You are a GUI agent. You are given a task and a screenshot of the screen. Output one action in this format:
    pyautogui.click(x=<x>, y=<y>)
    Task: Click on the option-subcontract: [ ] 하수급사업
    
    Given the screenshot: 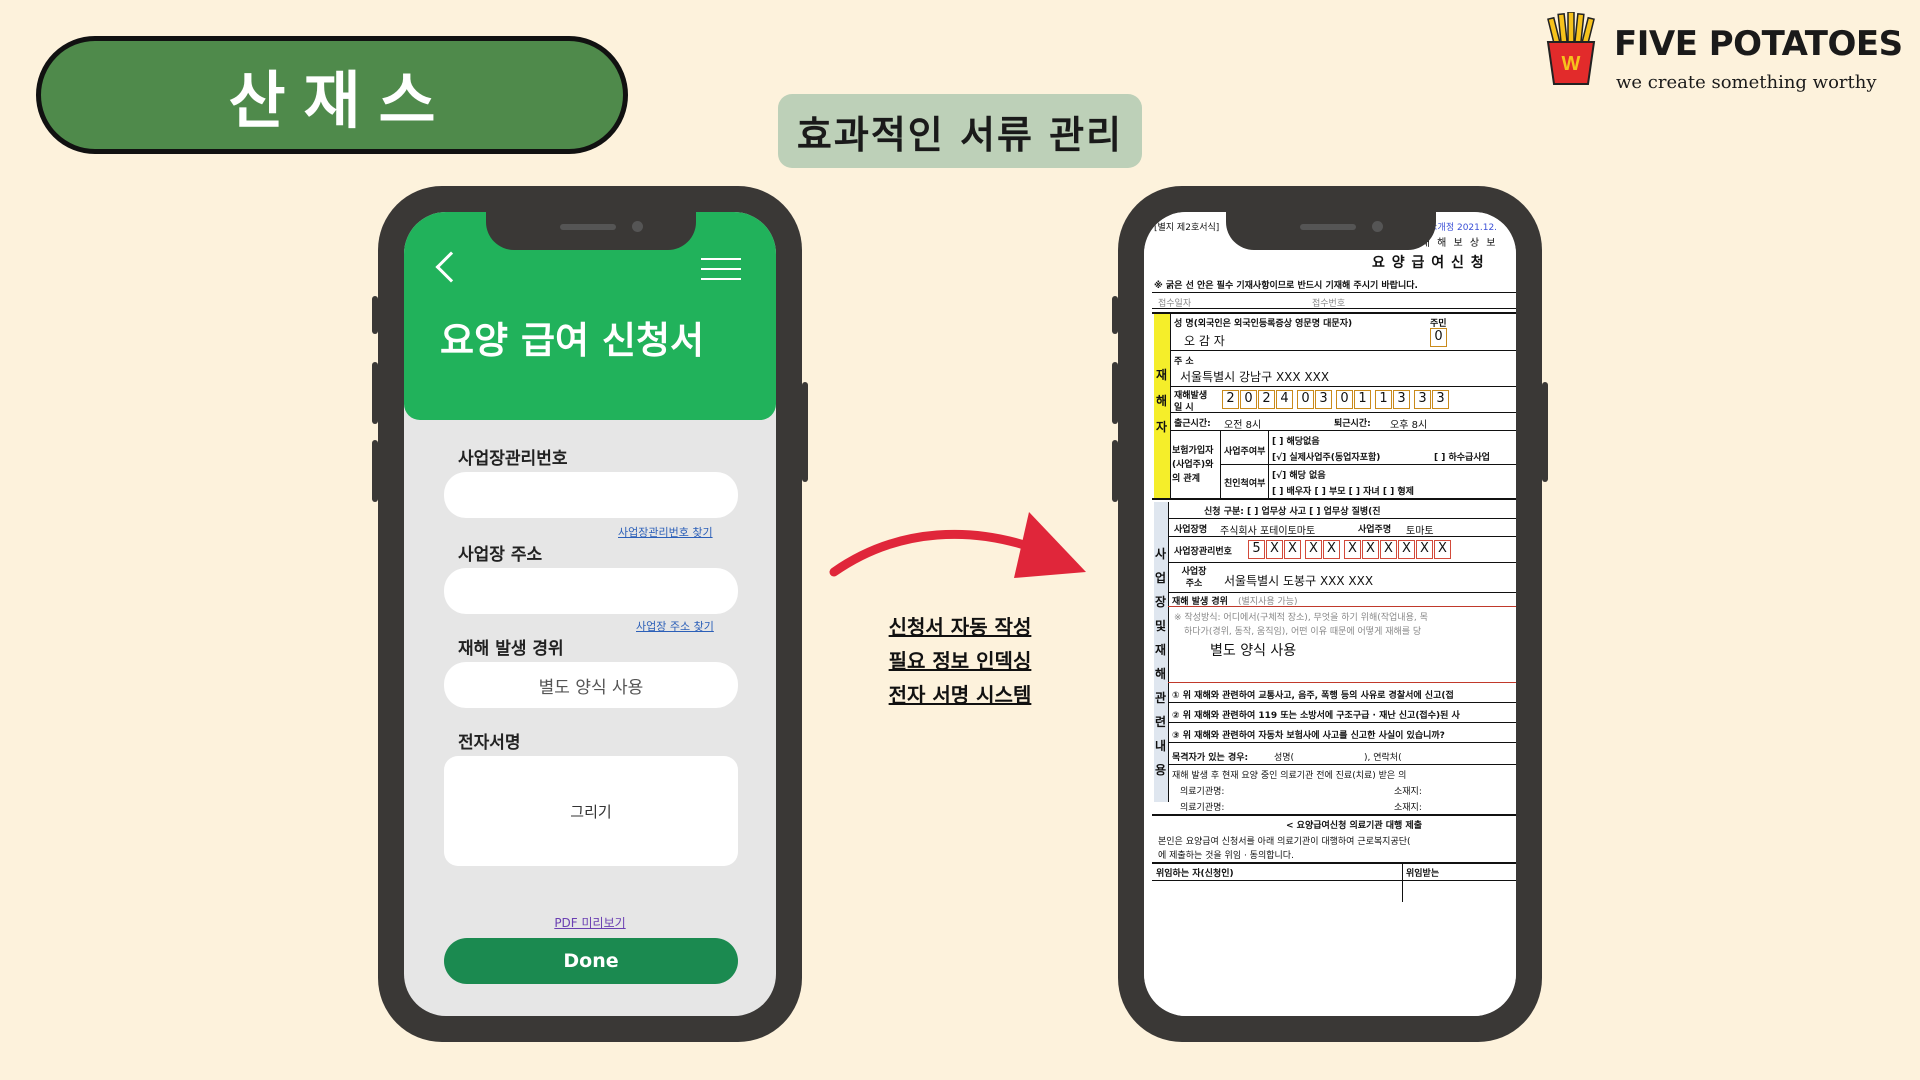 What is the action you would take?
    pyautogui.click(x=1462, y=458)
    